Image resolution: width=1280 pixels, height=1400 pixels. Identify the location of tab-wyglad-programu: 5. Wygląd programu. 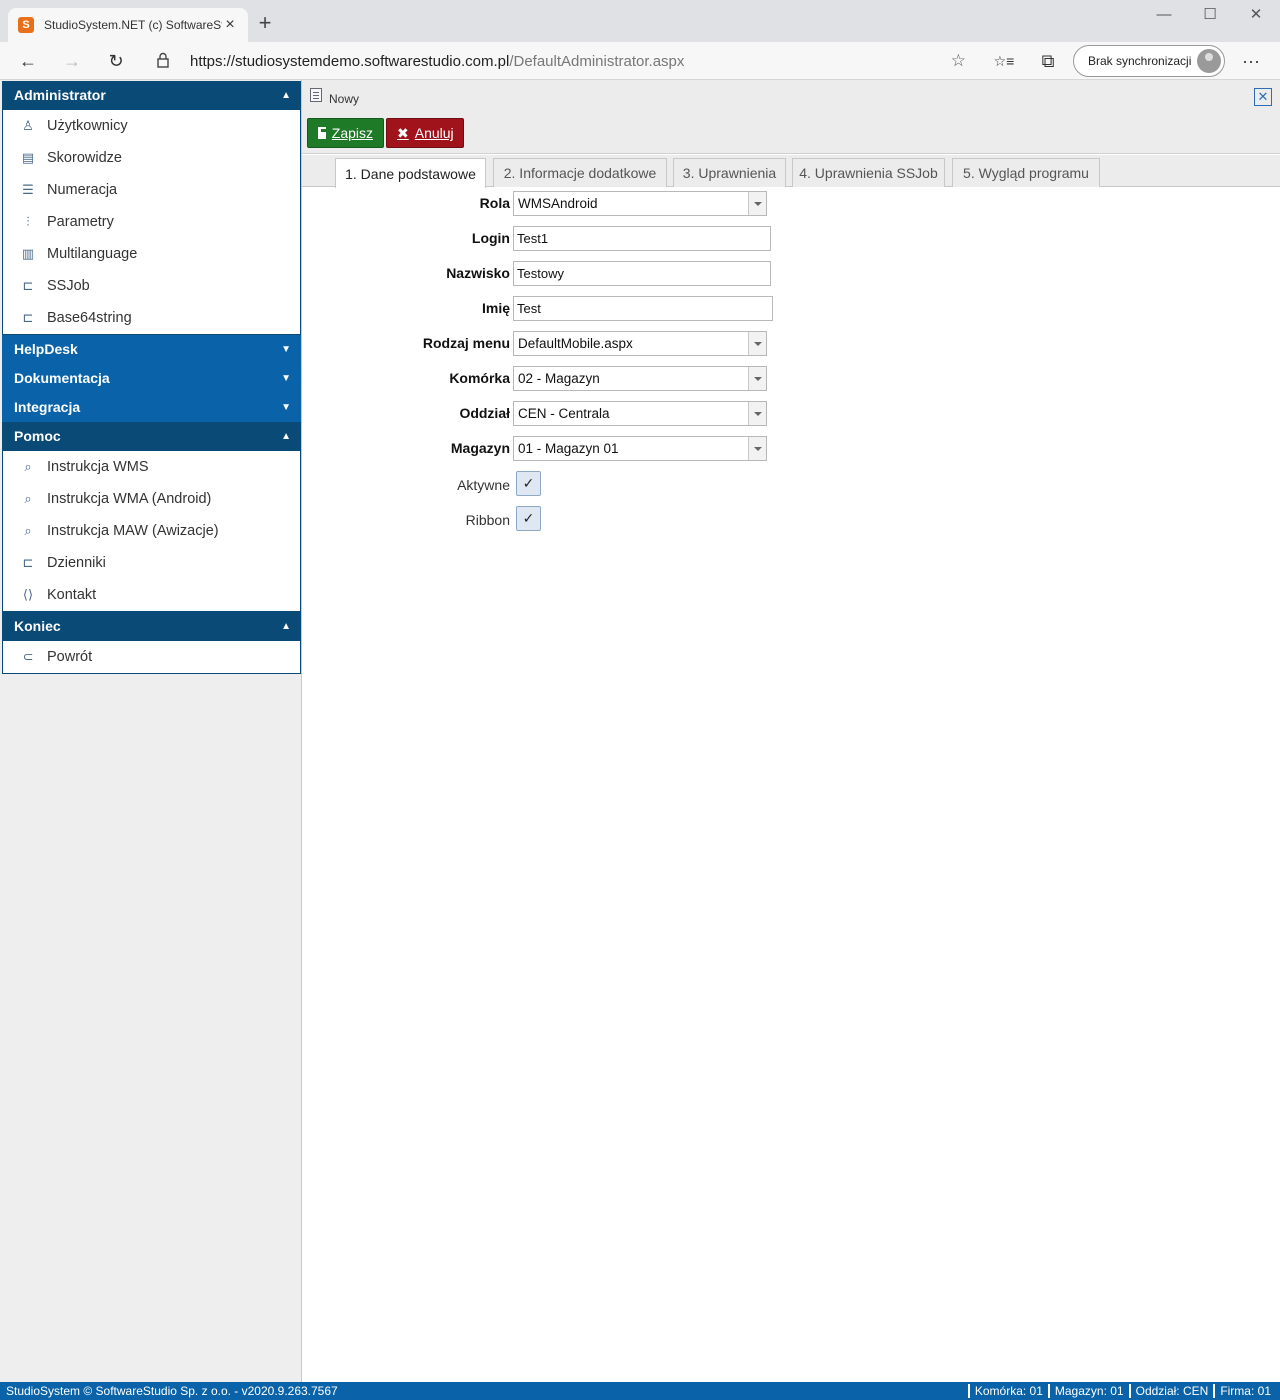
(1026, 172).